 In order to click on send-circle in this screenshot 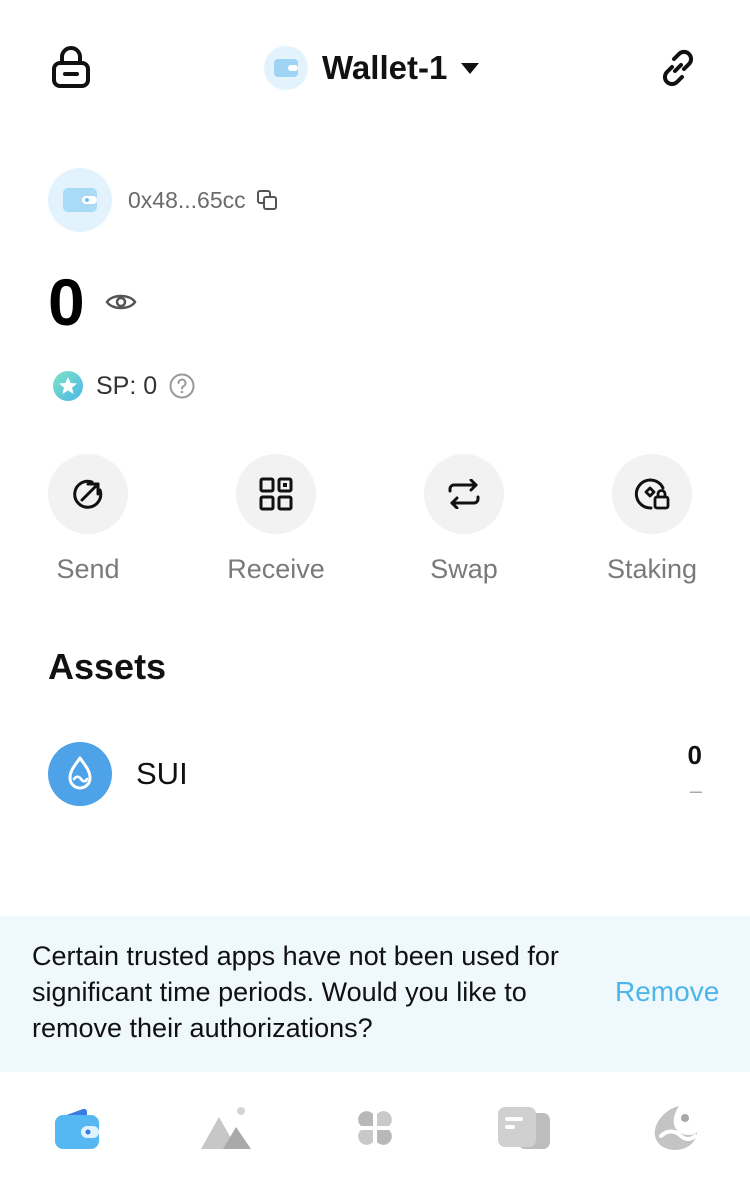, I will do `click(88, 494)`.